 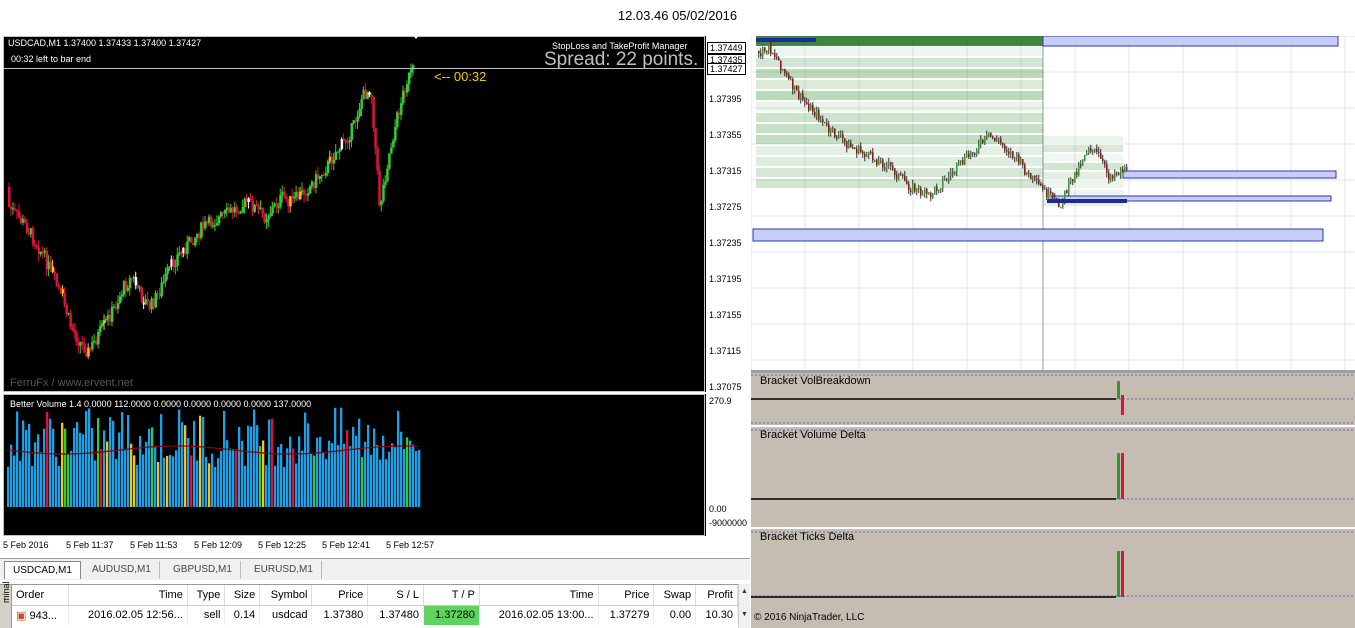 What do you see at coordinates (725, 315) in the screenshot?
I see `price-tick: 1.37155` at bounding box center [725, 315].